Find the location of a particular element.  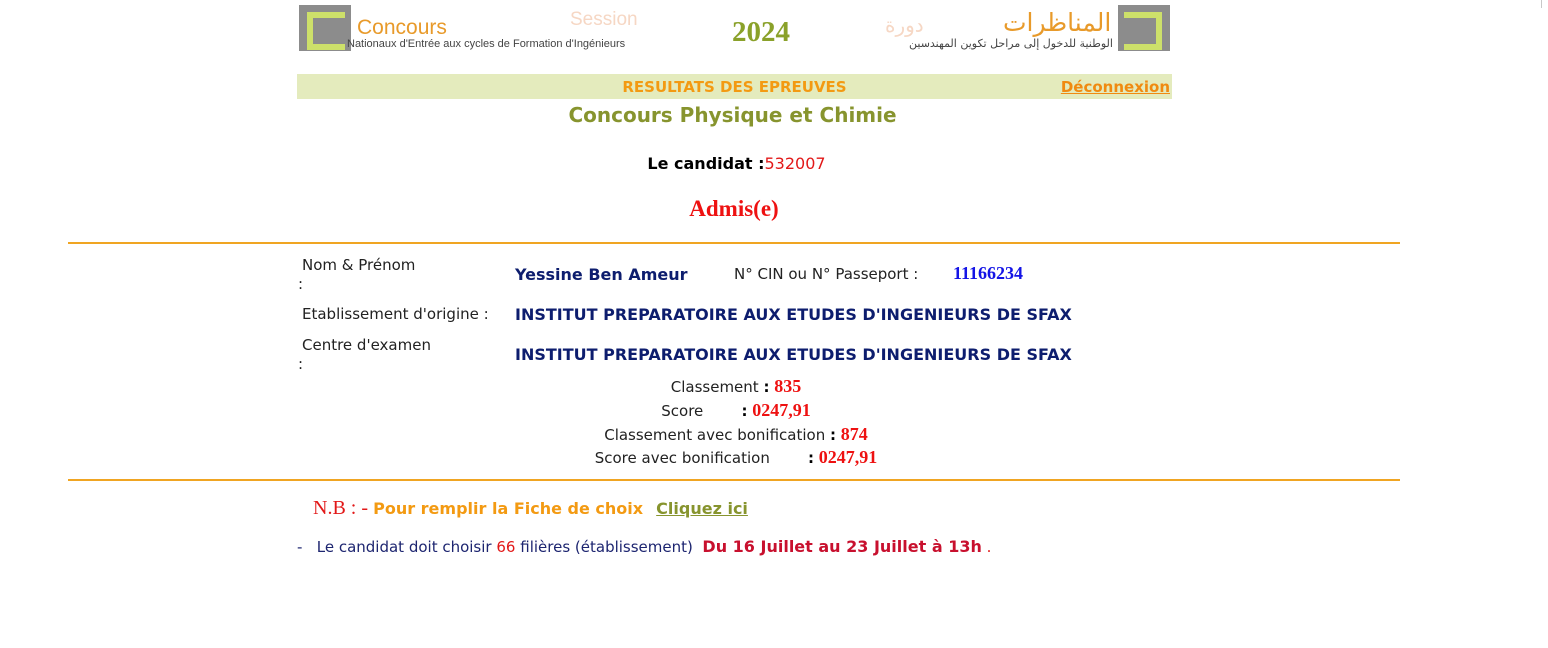

admission-status: Admis(e) is located at coordinates (734, 208).